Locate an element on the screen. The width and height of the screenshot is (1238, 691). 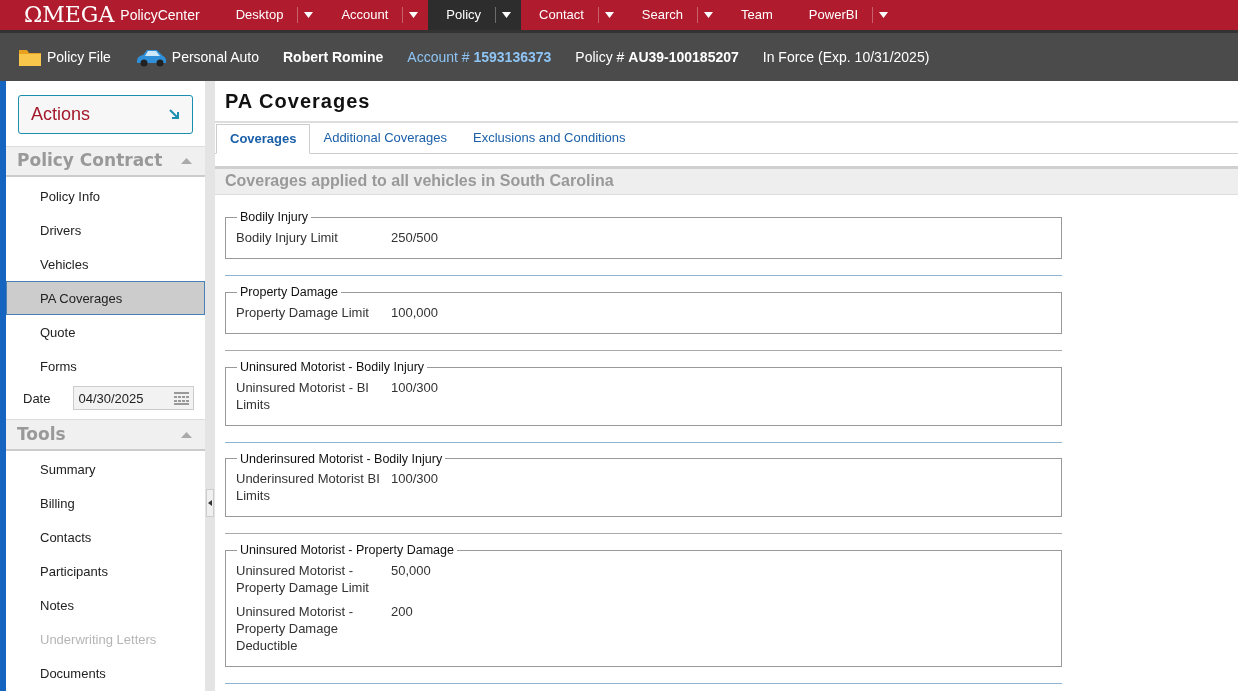
tab: Exclusions and Conditions is located at coordinates (549, 137).